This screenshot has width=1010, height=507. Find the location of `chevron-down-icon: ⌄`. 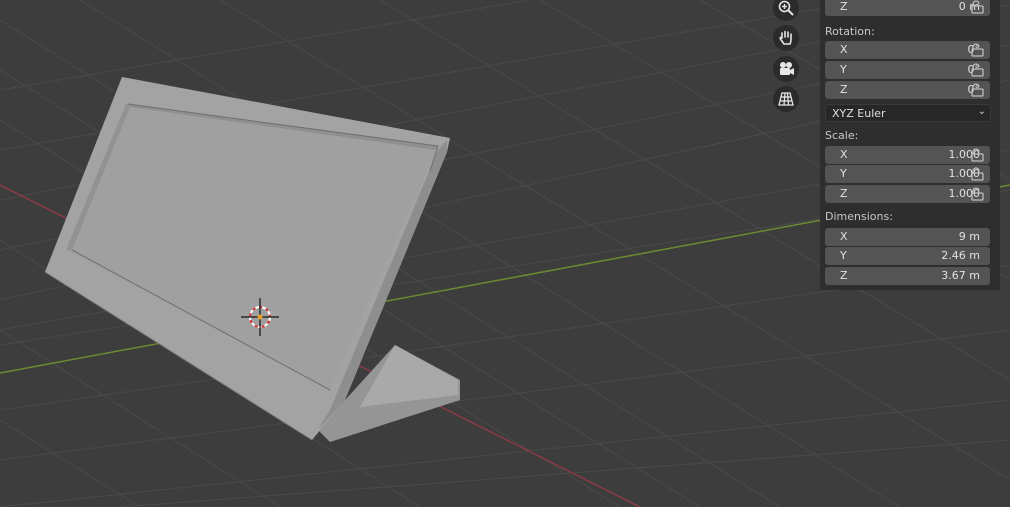

chevron-down-icon: ⌄ is located at coordinates (981, 111).